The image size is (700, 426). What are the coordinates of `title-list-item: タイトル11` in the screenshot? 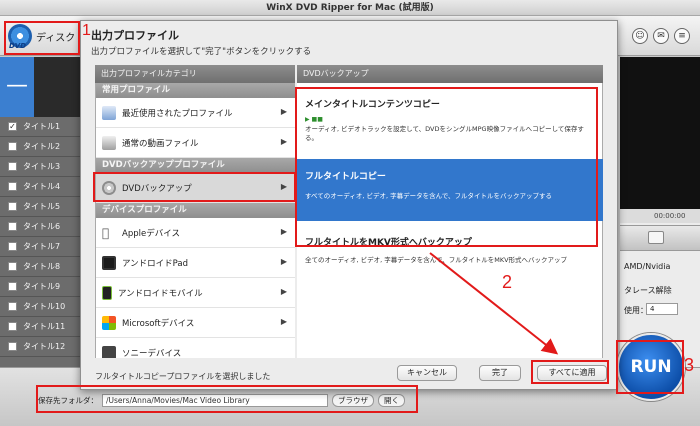 It's located at (40, 327).